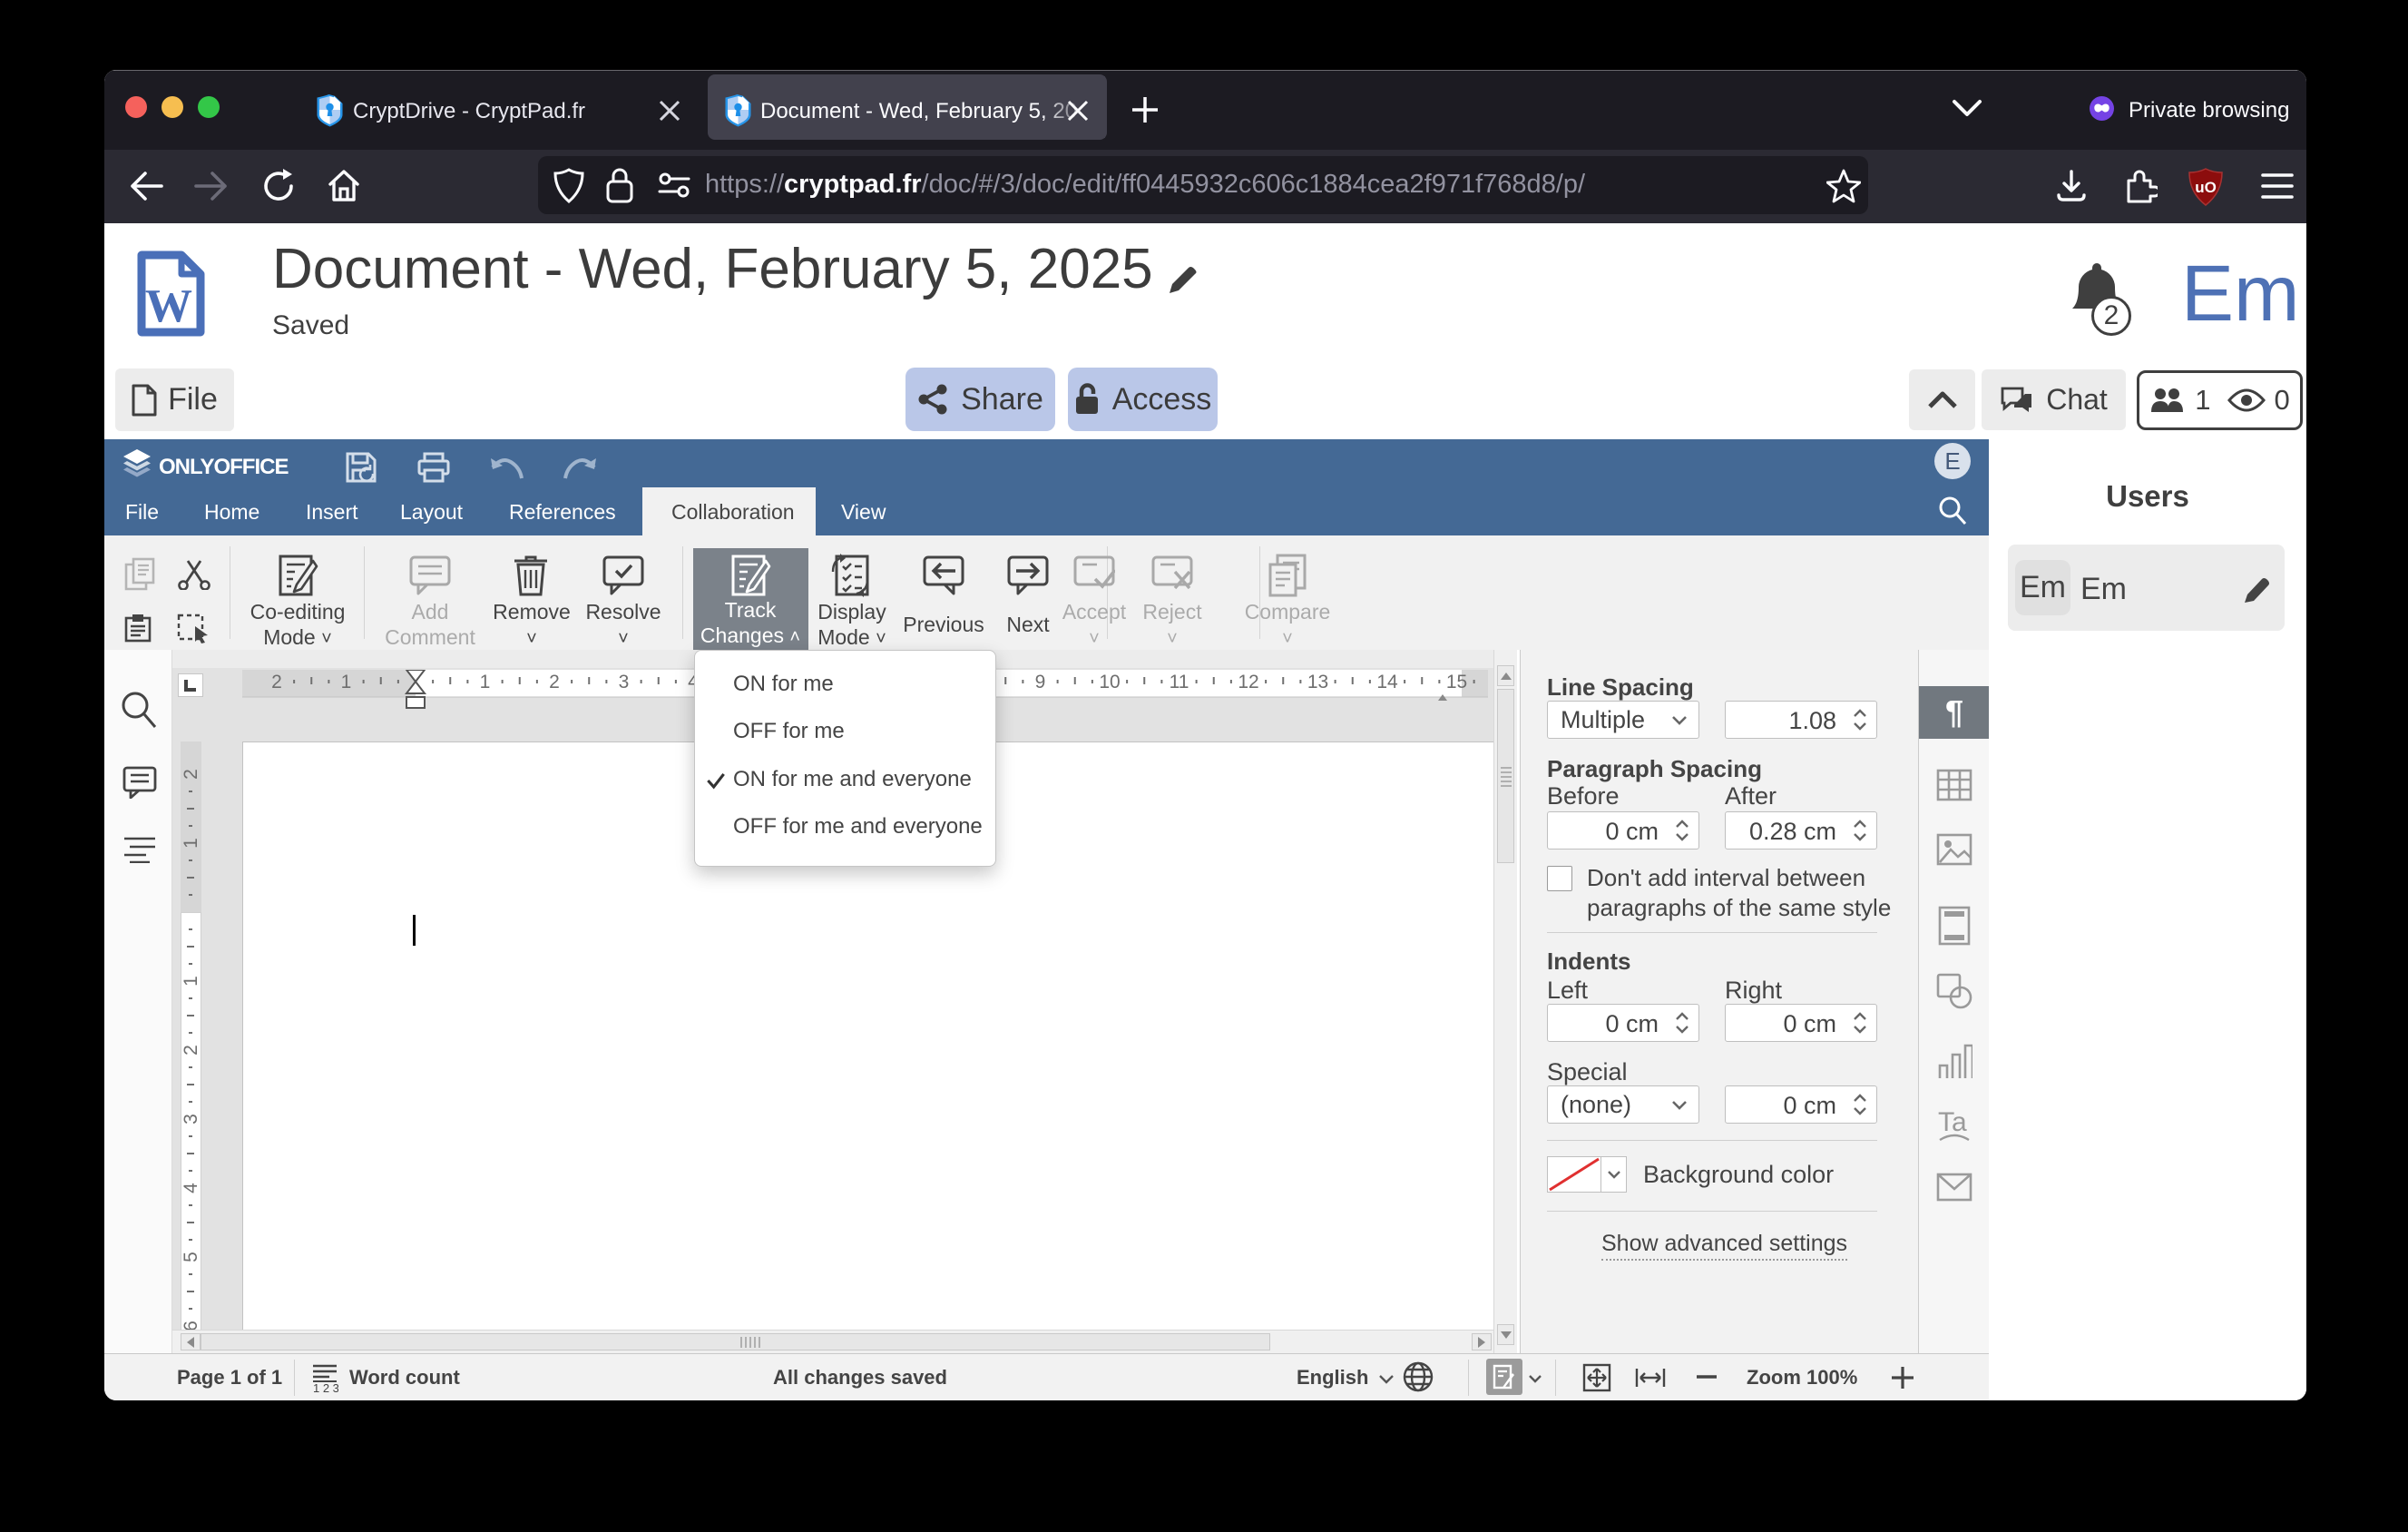  Describe the element at coordinates (191, 1188) in the screenshot. I see `svg-text: 4` at that location.